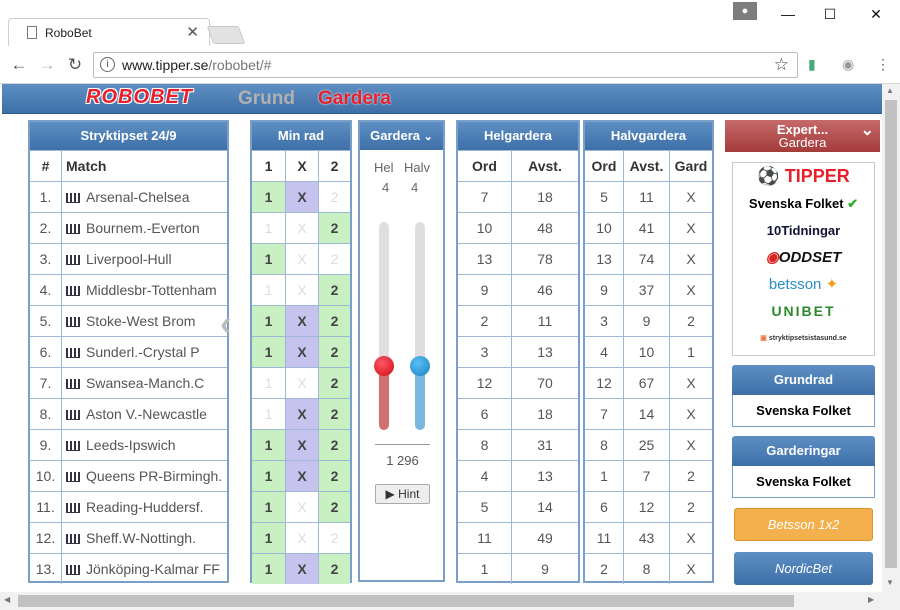 This screenshot has width=900, height=610. Describe the element at coordinates (848, 64) in the screenshot. I see `extension-circle-icon: ◉` at that location.